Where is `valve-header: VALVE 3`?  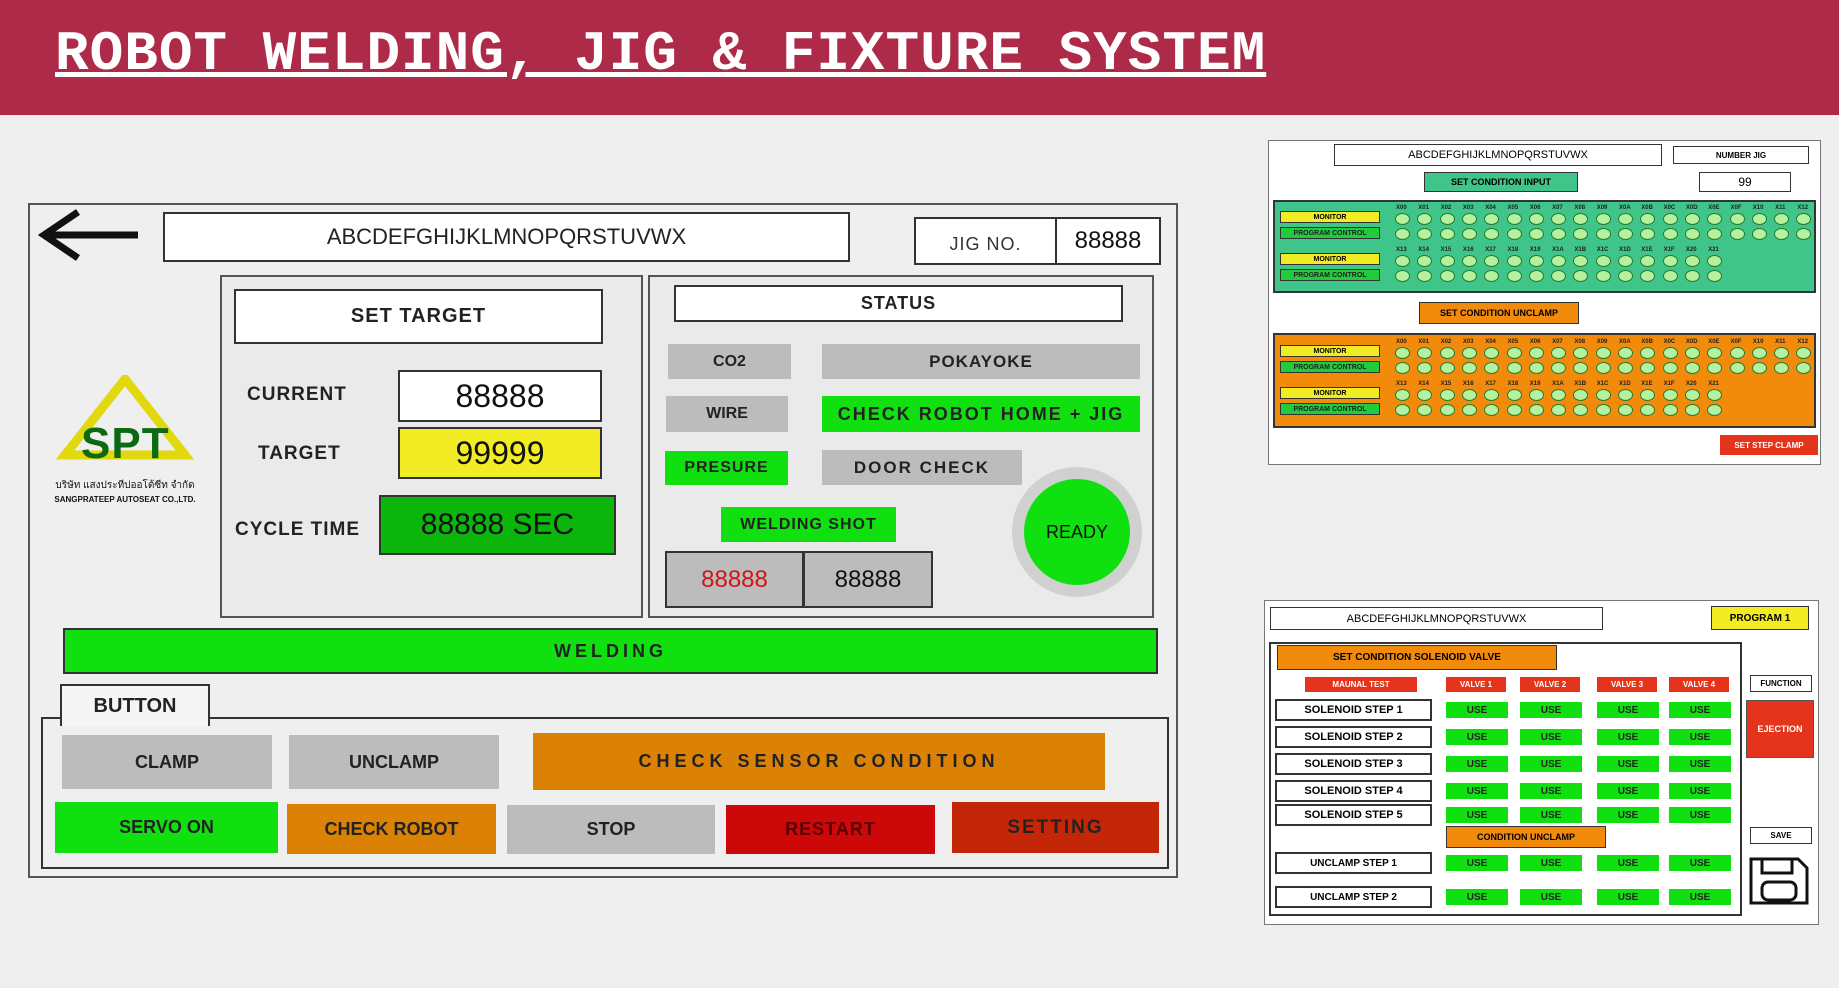
valve-header: VALVE 3 is located at coordinates (1627, 684).